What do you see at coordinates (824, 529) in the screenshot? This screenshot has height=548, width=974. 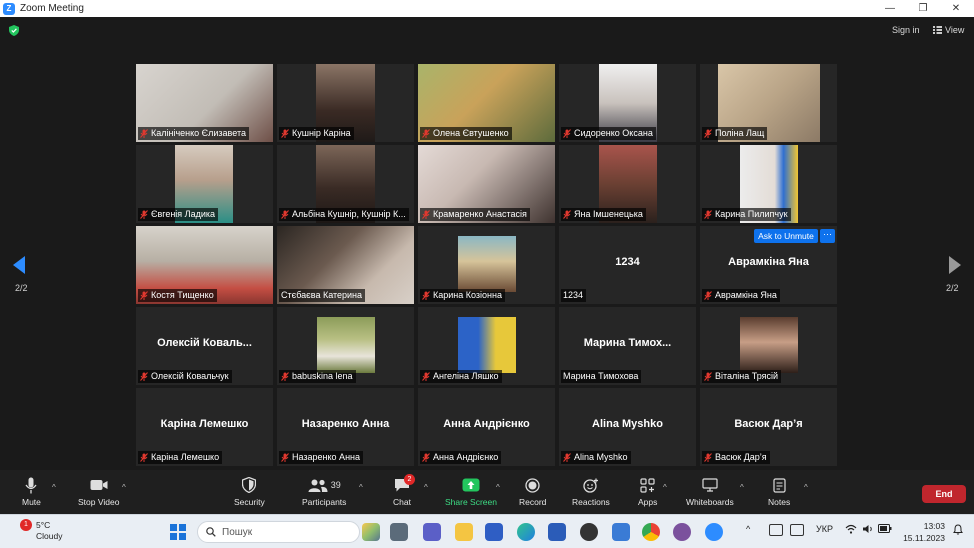 I see `input-language: УКР` at bounding box center [824, 529].